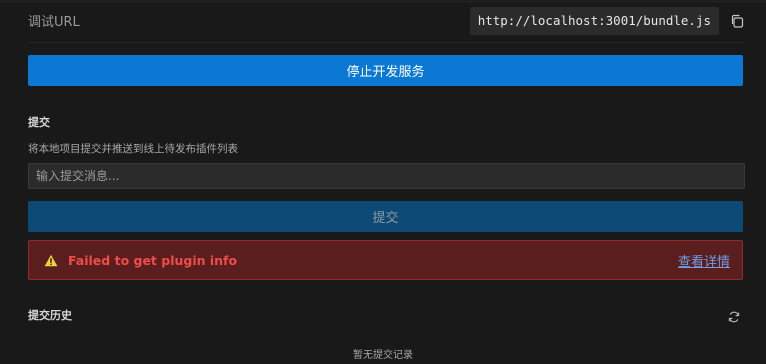 Image resolution: width=766 pixels, height=364 pixels. What do you see at coordinates (50, 315) in the screenshot?
I see `commit-history-title: 提交历史` at bounding box center [50, 315].